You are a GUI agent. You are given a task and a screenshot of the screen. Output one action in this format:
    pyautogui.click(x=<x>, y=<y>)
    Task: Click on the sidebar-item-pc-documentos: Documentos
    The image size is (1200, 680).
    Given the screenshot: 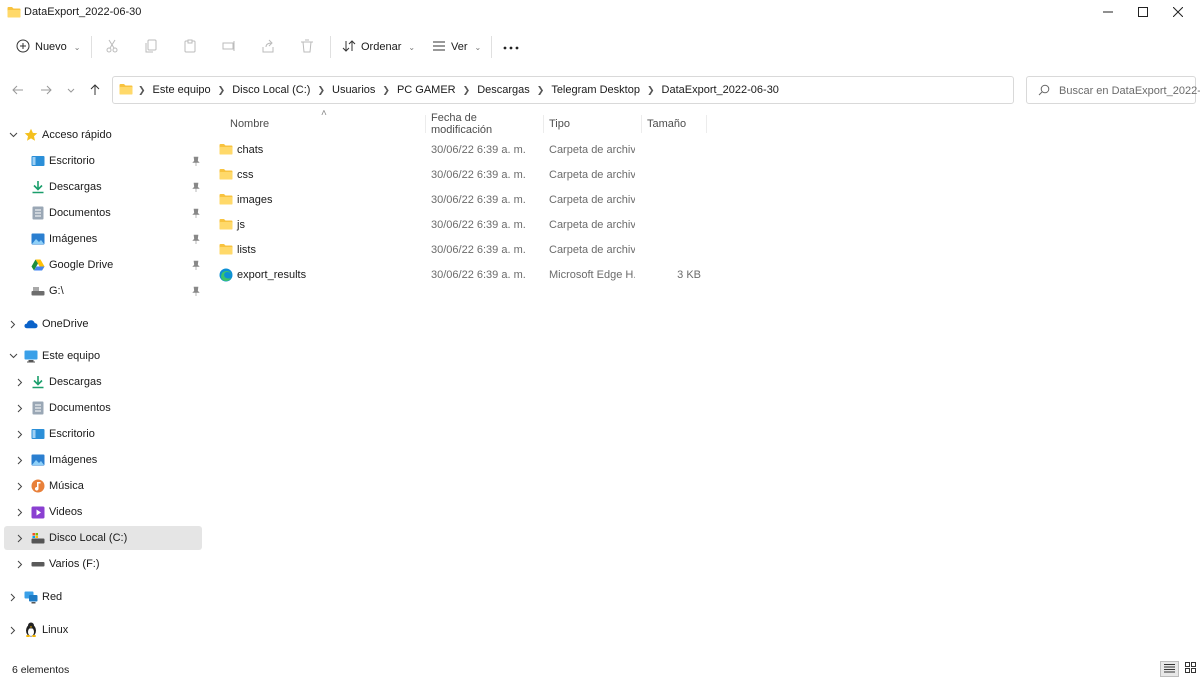 What is the action you would take?
    pyautogui.click(x=103, y=408)
    